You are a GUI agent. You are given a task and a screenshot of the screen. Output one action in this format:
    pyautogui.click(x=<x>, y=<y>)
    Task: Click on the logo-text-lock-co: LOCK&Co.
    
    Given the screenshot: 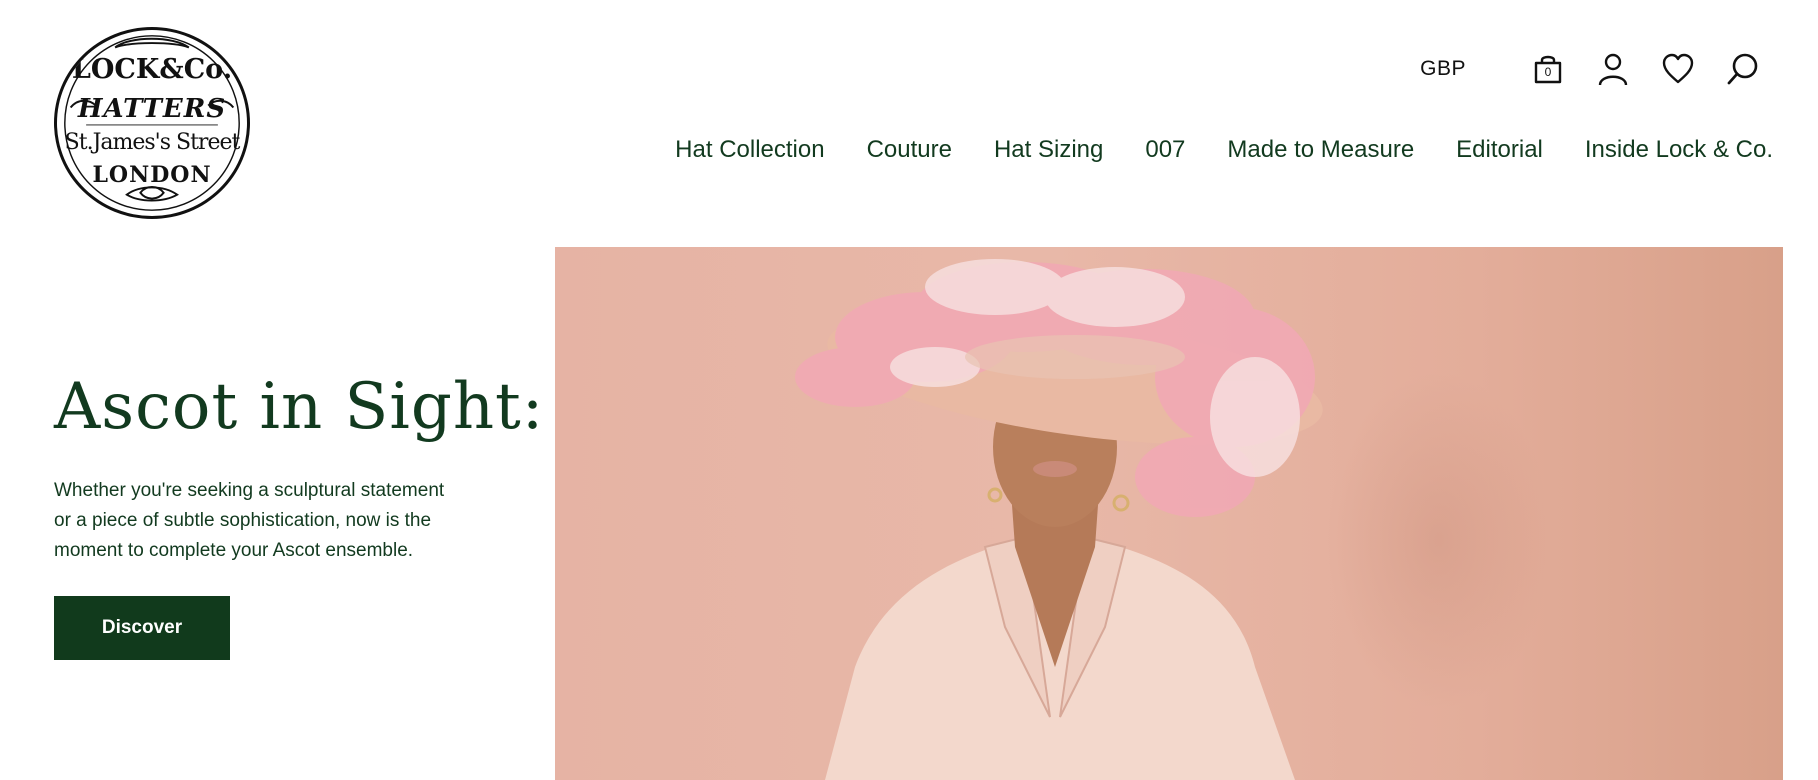 What is the action you would take?
    pyautogui.click(x=152, y=69)
    